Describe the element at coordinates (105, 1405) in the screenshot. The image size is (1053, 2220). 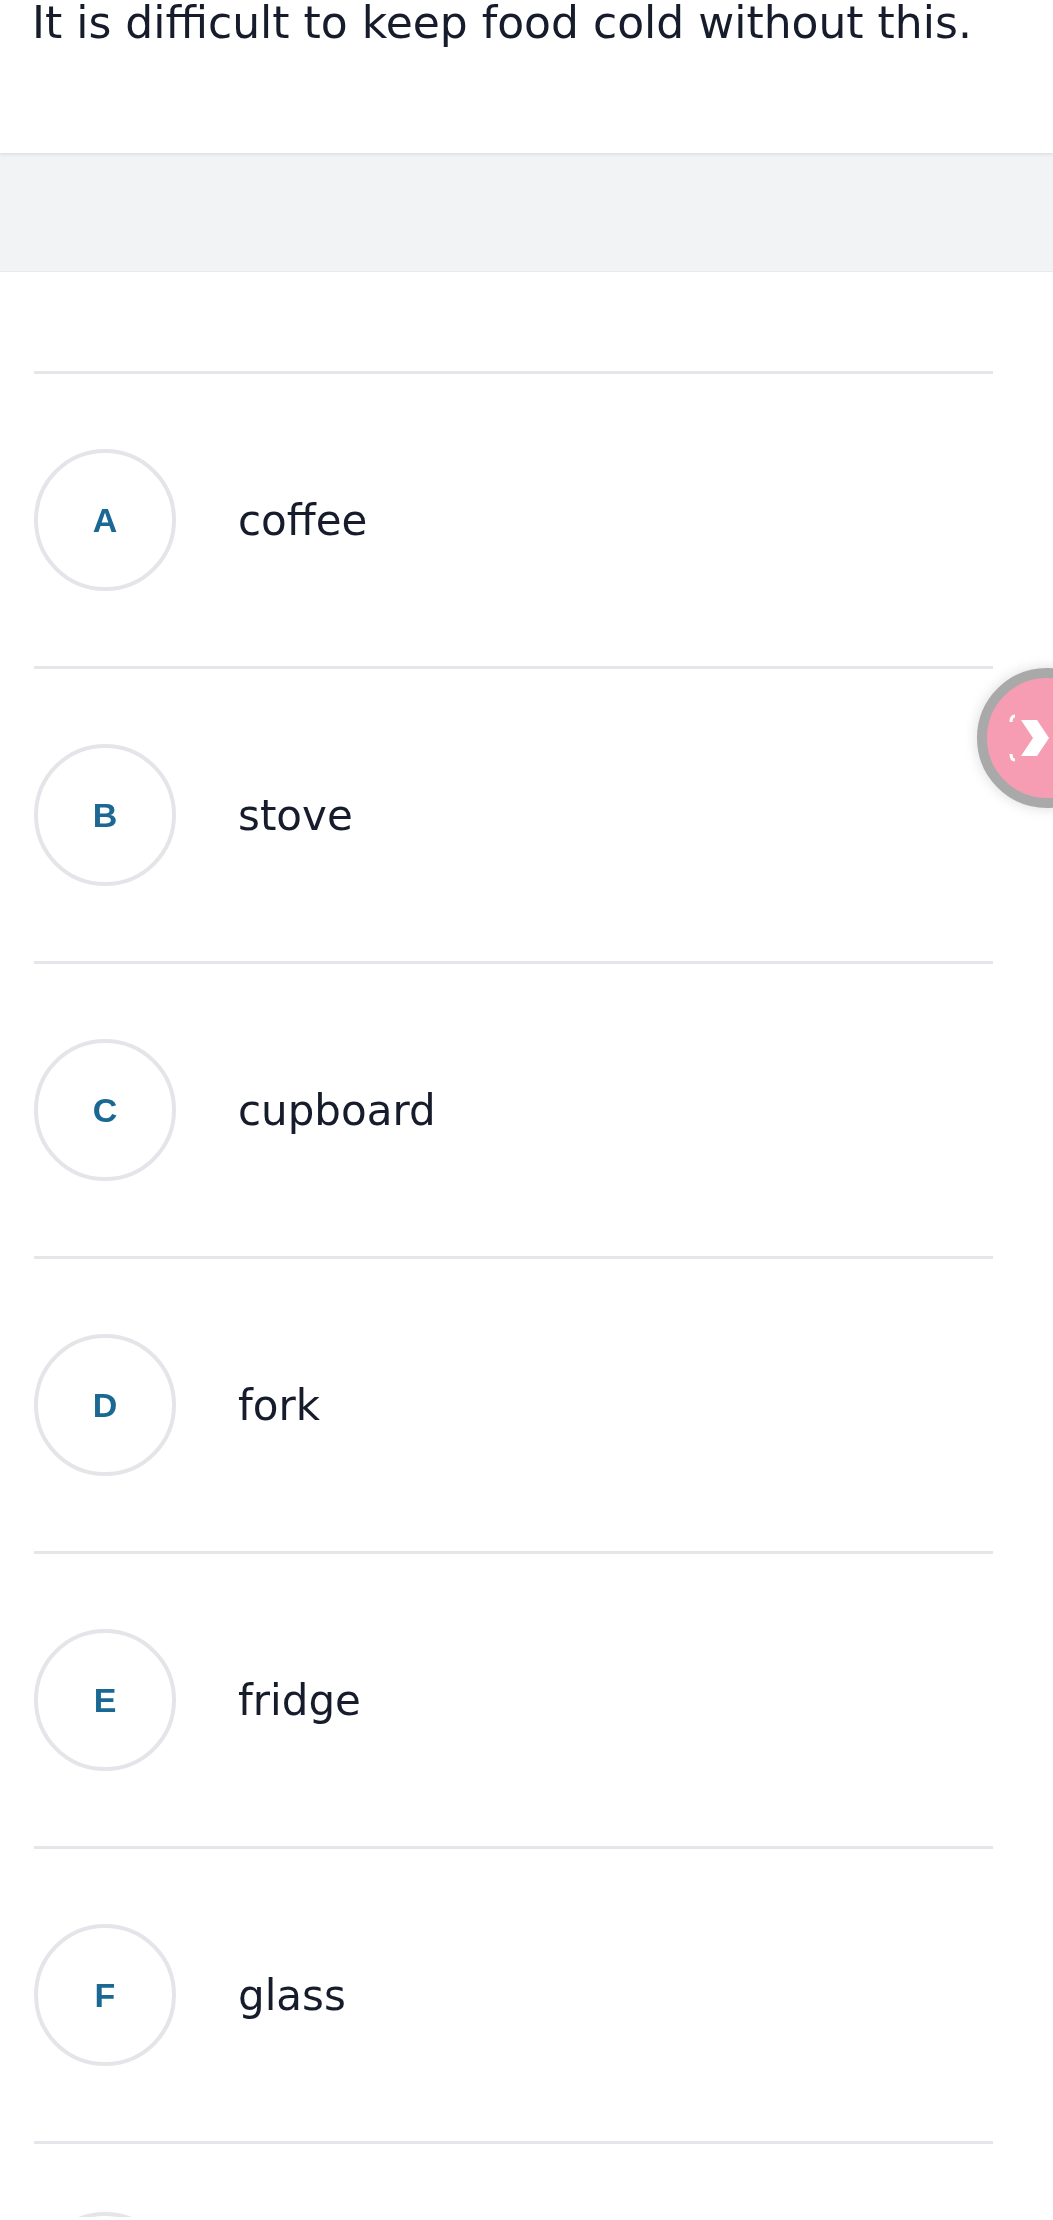
I see `option-letter: D` at that location.